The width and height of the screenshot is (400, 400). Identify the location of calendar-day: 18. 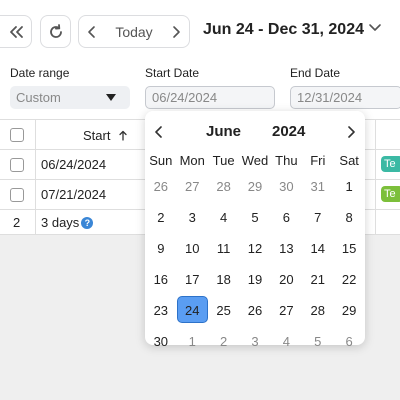
(223, 279).